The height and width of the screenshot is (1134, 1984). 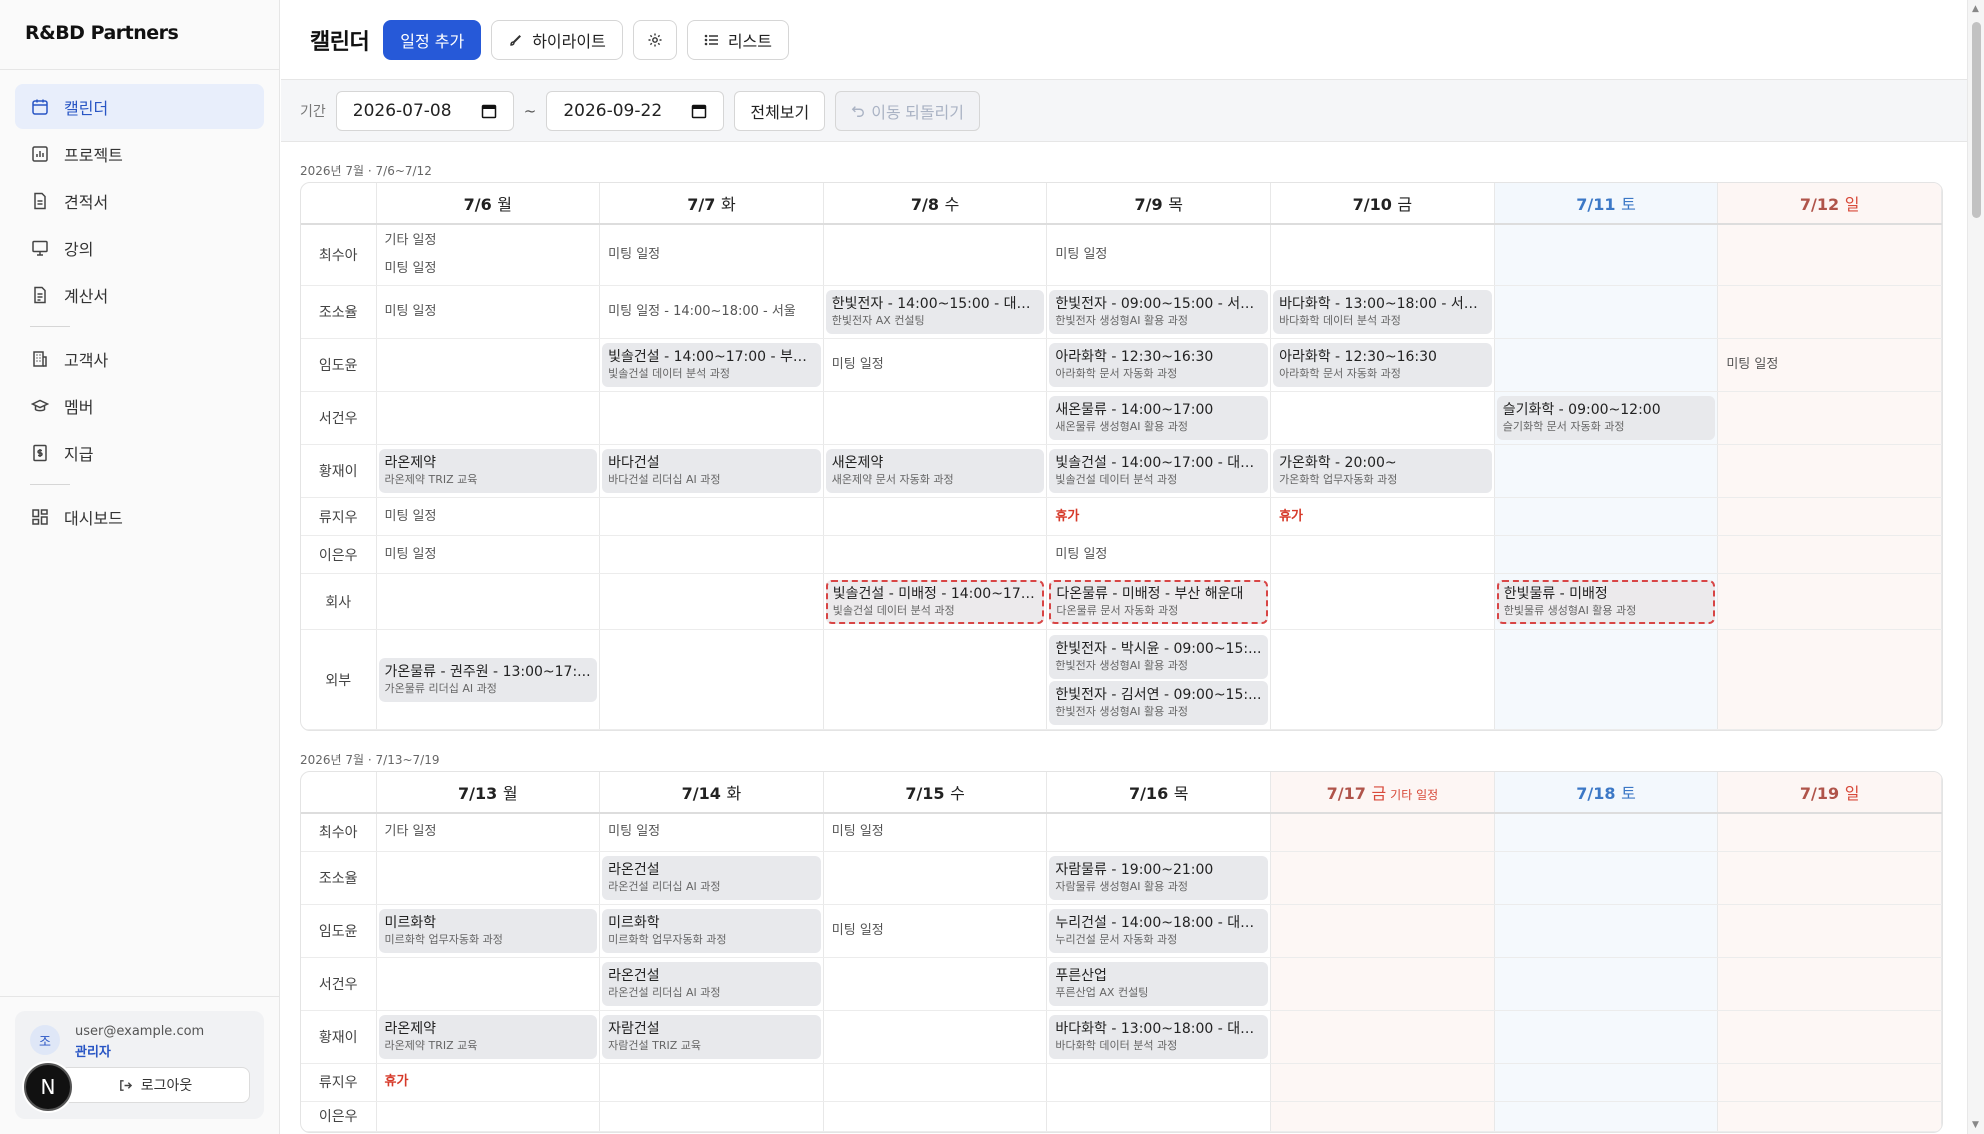 I want to click on unassigned-event-card: 빛솔건설 - 미배정 - 14:00~17:... 빛솔건설 데이터 분석 과정, so click(x=935, y=601).